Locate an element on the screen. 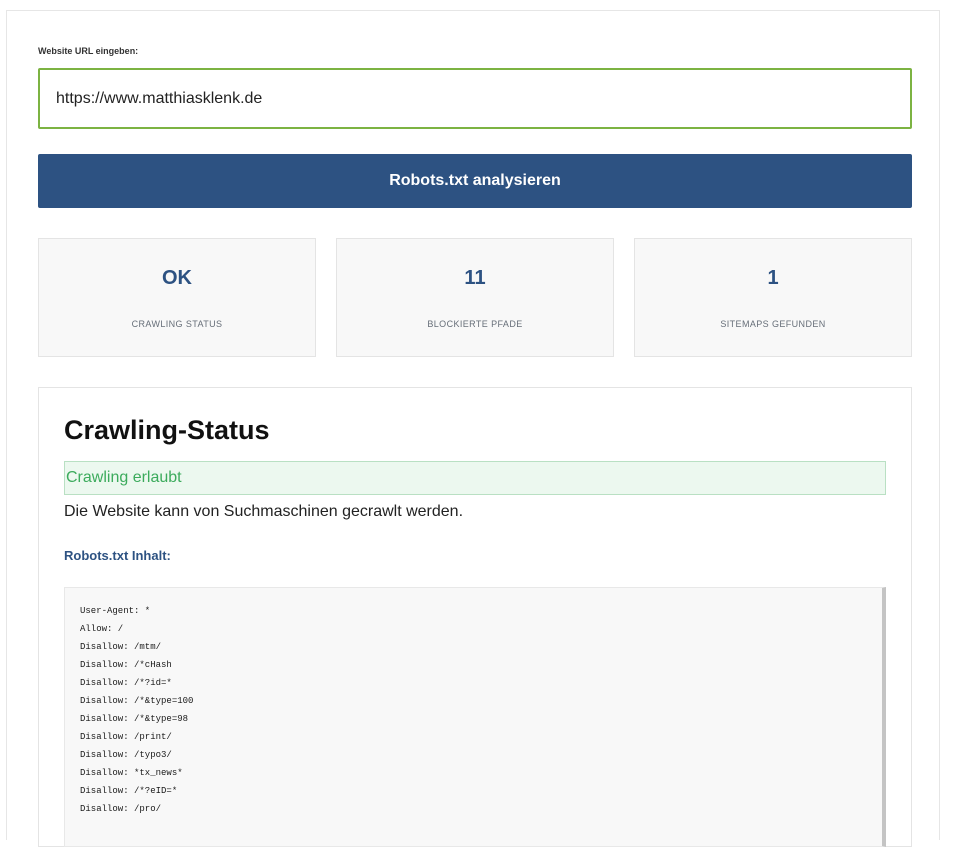 Image resolution: width=962 pixels, height=847 pixels. stat-label: SITEMAPS GEFUNDEN is located at coordinates (773, 324).